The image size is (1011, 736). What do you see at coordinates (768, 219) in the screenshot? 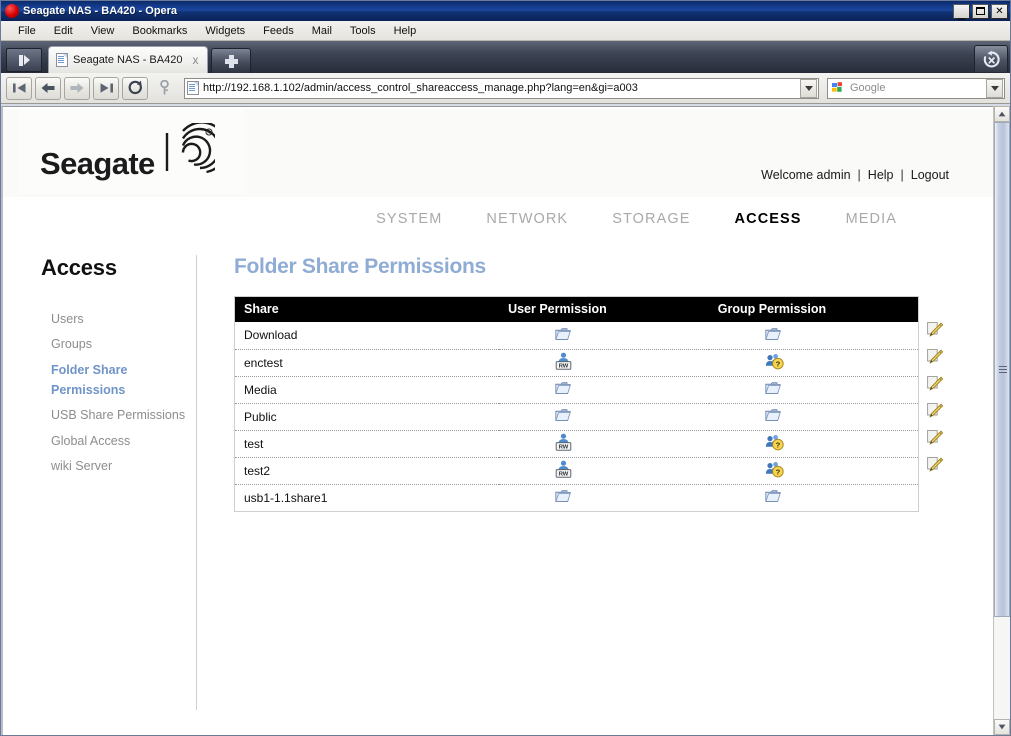
I see `nav-tab-access: ACCESS` at bounding box center [768, 219].